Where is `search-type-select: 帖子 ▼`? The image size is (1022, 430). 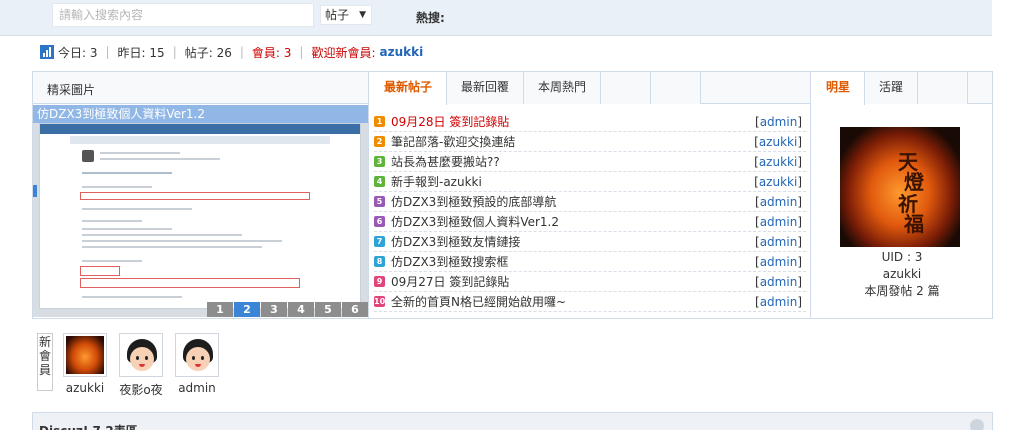
search-type-select: 帖子 ▼ is located at coordinates (346, 15).